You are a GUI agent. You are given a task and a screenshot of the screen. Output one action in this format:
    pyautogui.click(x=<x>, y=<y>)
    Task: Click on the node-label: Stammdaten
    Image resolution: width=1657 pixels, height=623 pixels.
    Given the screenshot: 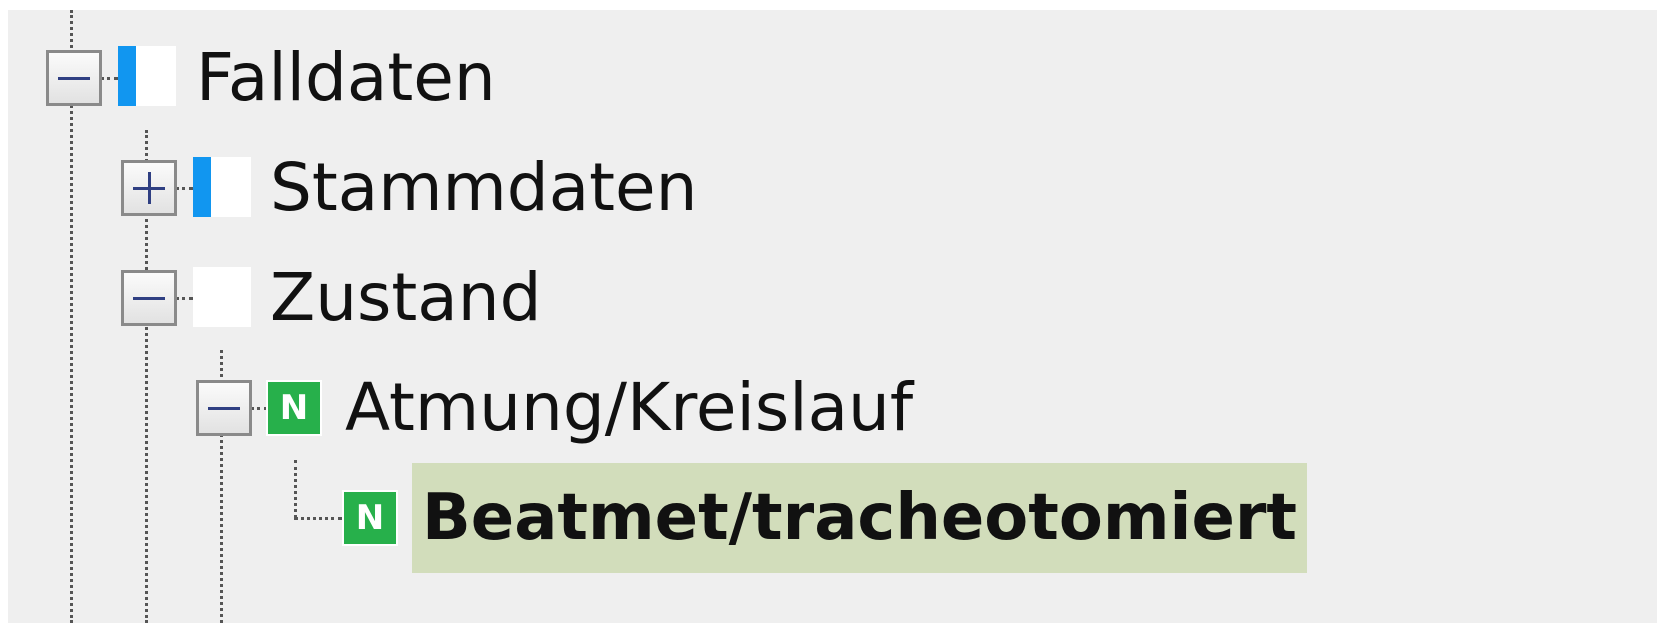 What is the action you would take?
    pyautogui.click(x=483, y=188)
    